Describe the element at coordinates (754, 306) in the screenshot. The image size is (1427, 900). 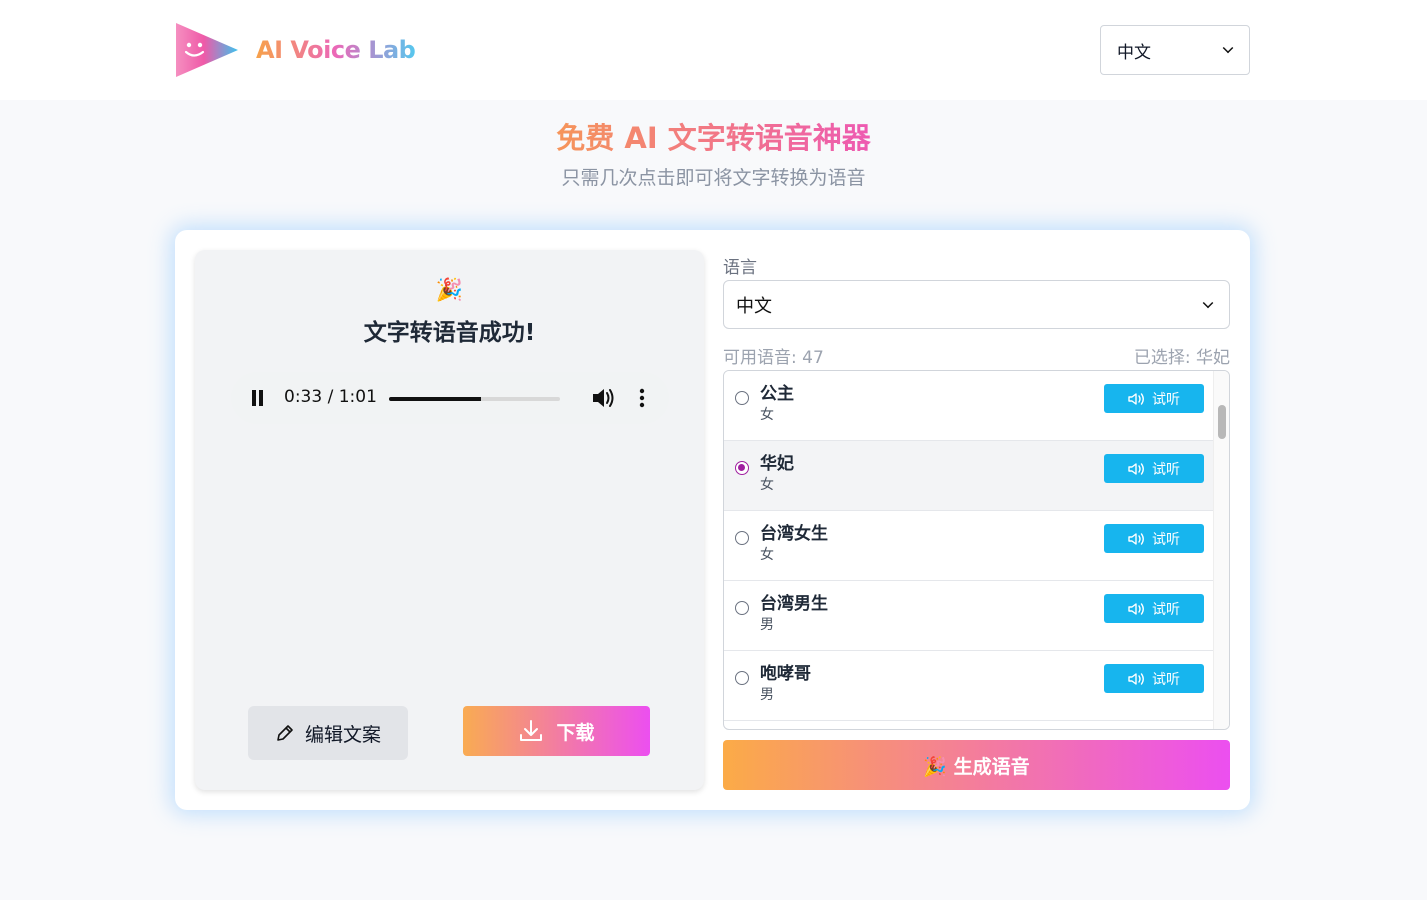
I see `language-select-value: 中文` at that location.